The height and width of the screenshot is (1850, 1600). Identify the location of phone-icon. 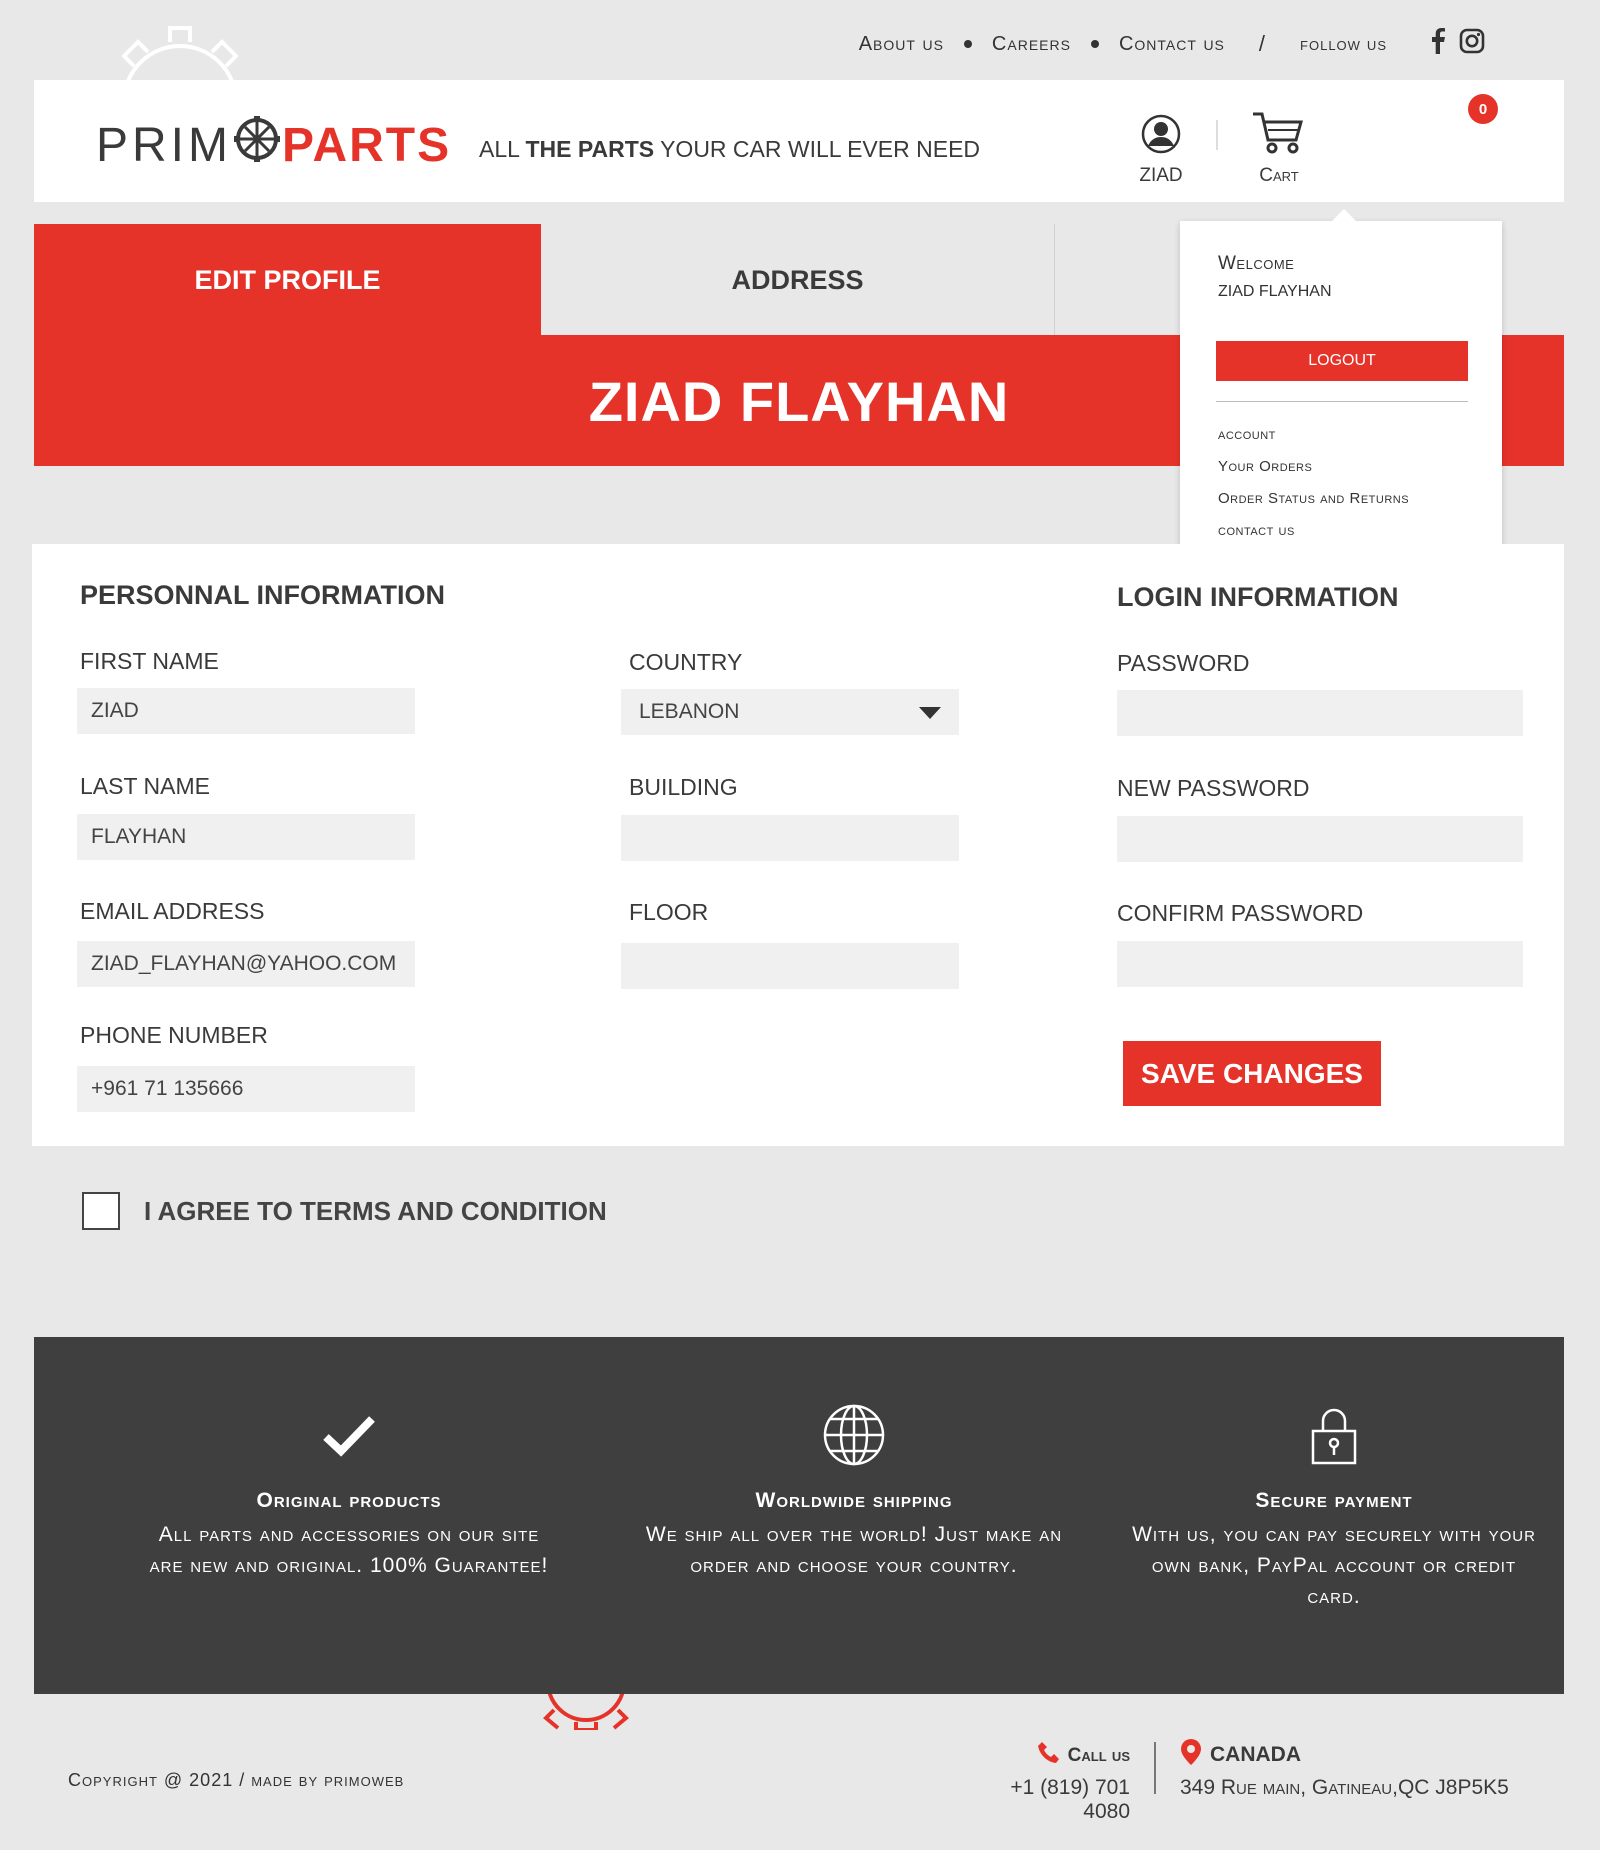
(1049, 1756).